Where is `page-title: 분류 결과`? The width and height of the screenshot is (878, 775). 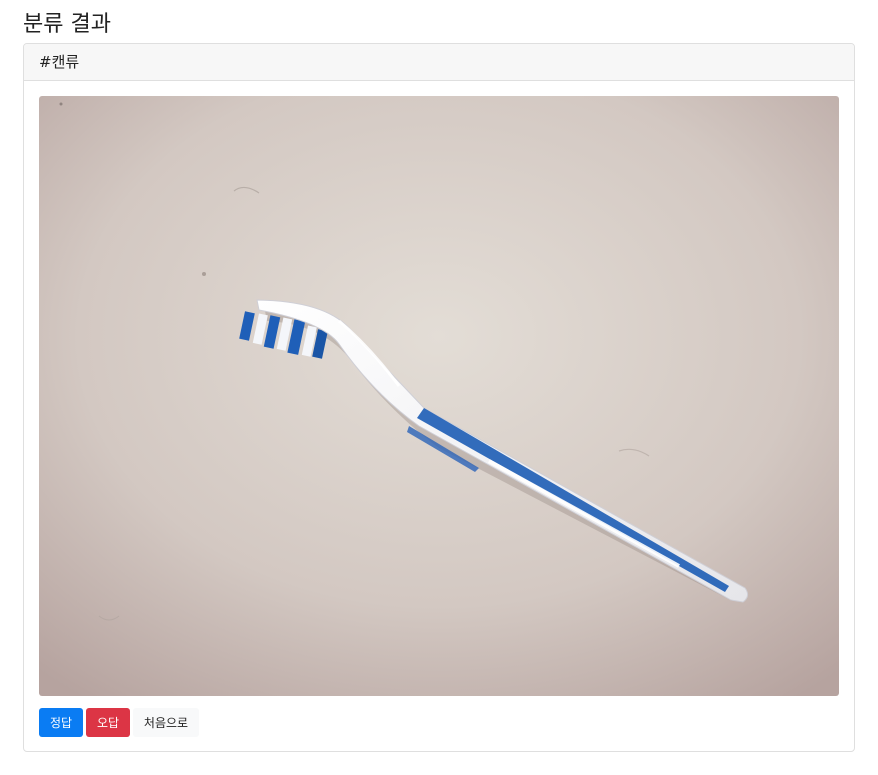 page-title: 분류 결과 is located at coordinates (67, 24).